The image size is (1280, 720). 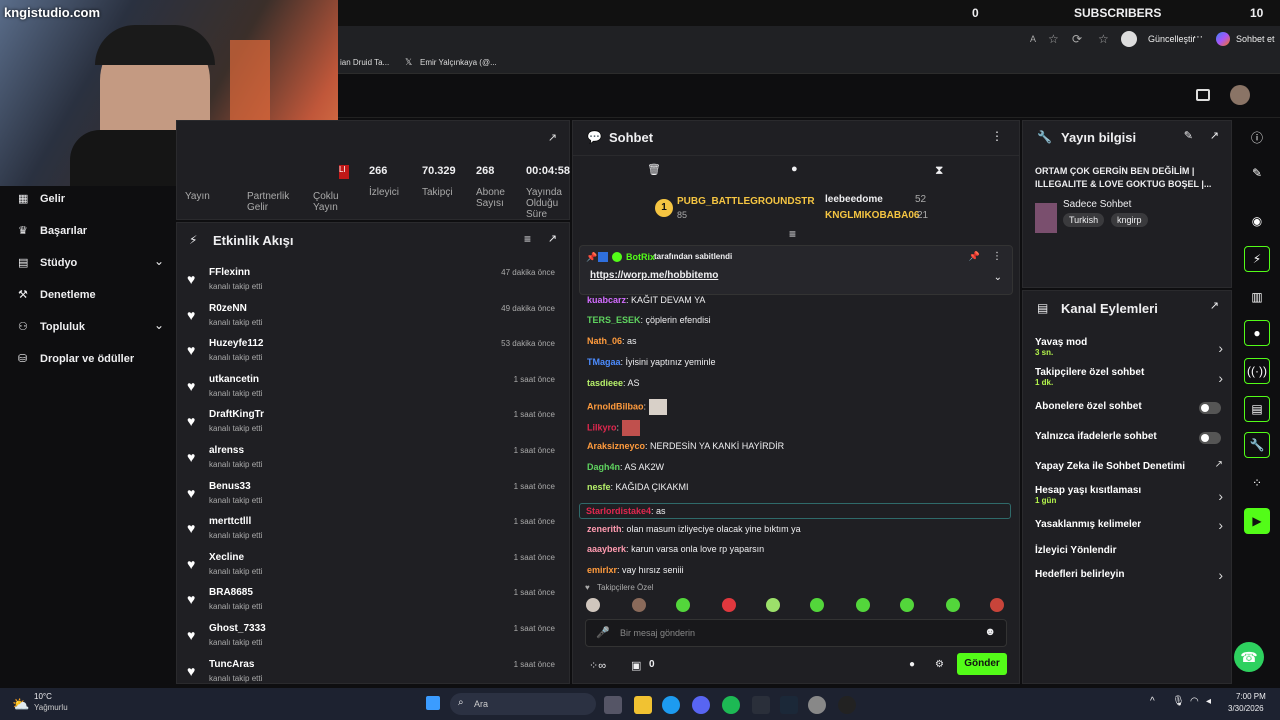 I want to click on broadcast-icon: ((·)), so click(x=1257, y=371).